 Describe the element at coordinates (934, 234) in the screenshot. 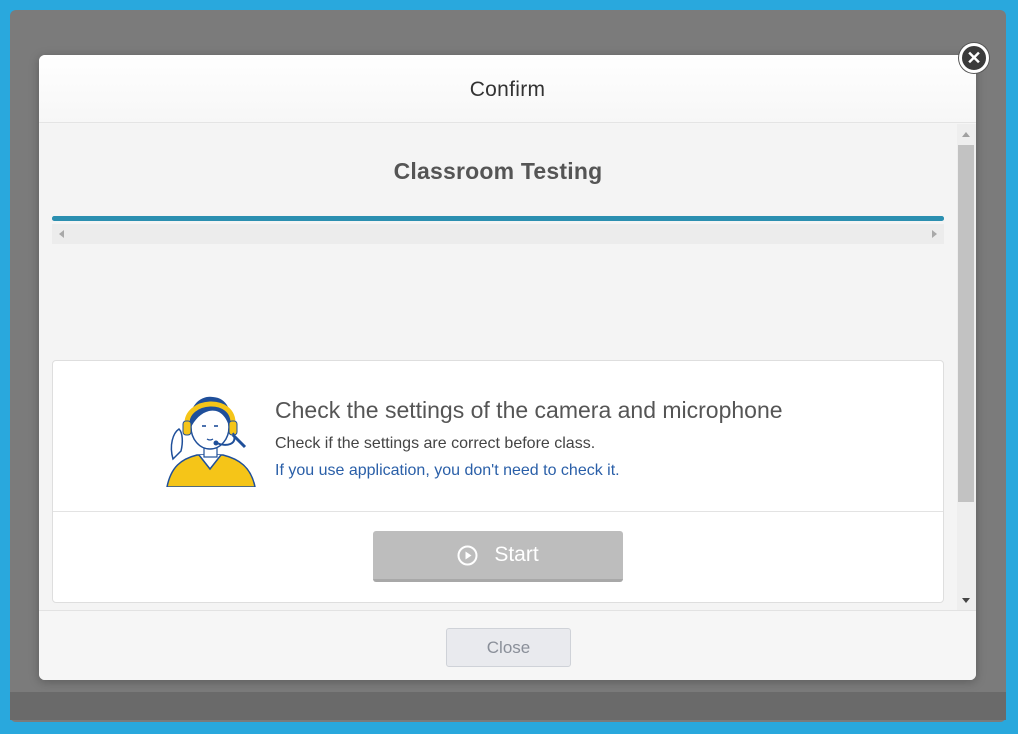

I see `scroll-right-icon` at that location.